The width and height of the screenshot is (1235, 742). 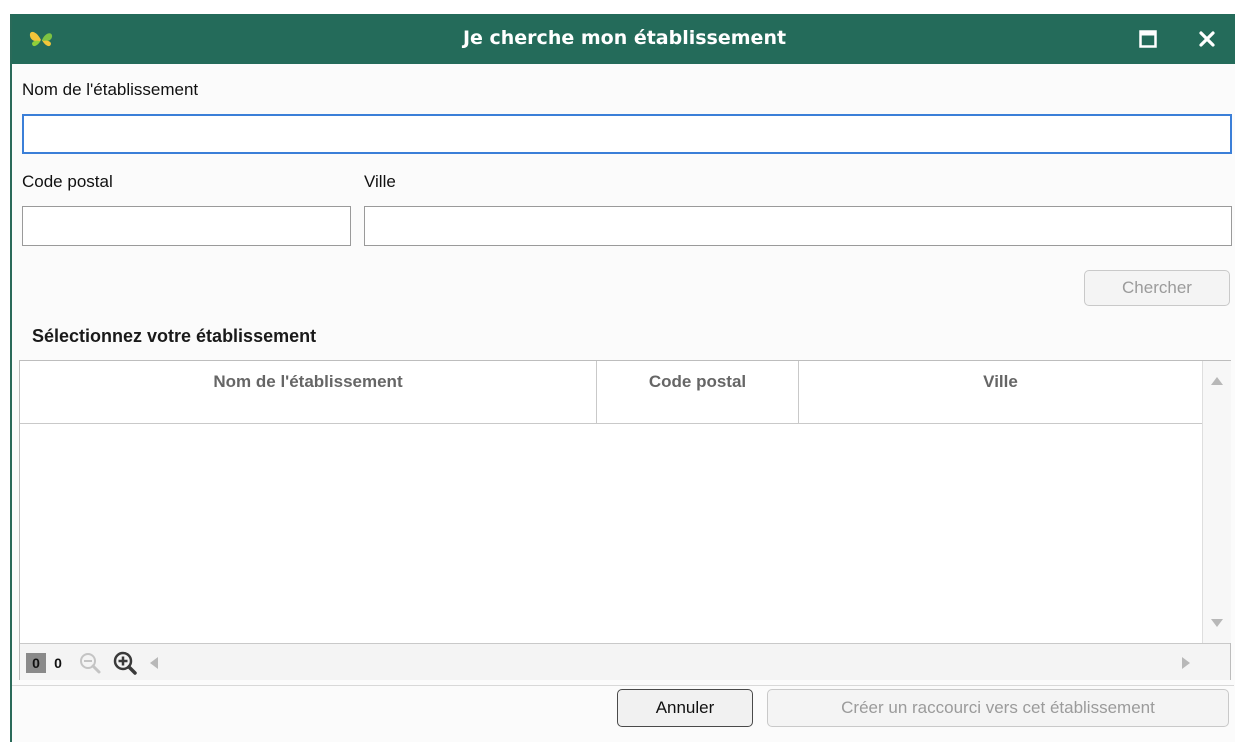 What do you see at coordinates (154, 663) in the screenshot?
I see `scroll-left-arrow-icon` at bounding box center [154, 663].